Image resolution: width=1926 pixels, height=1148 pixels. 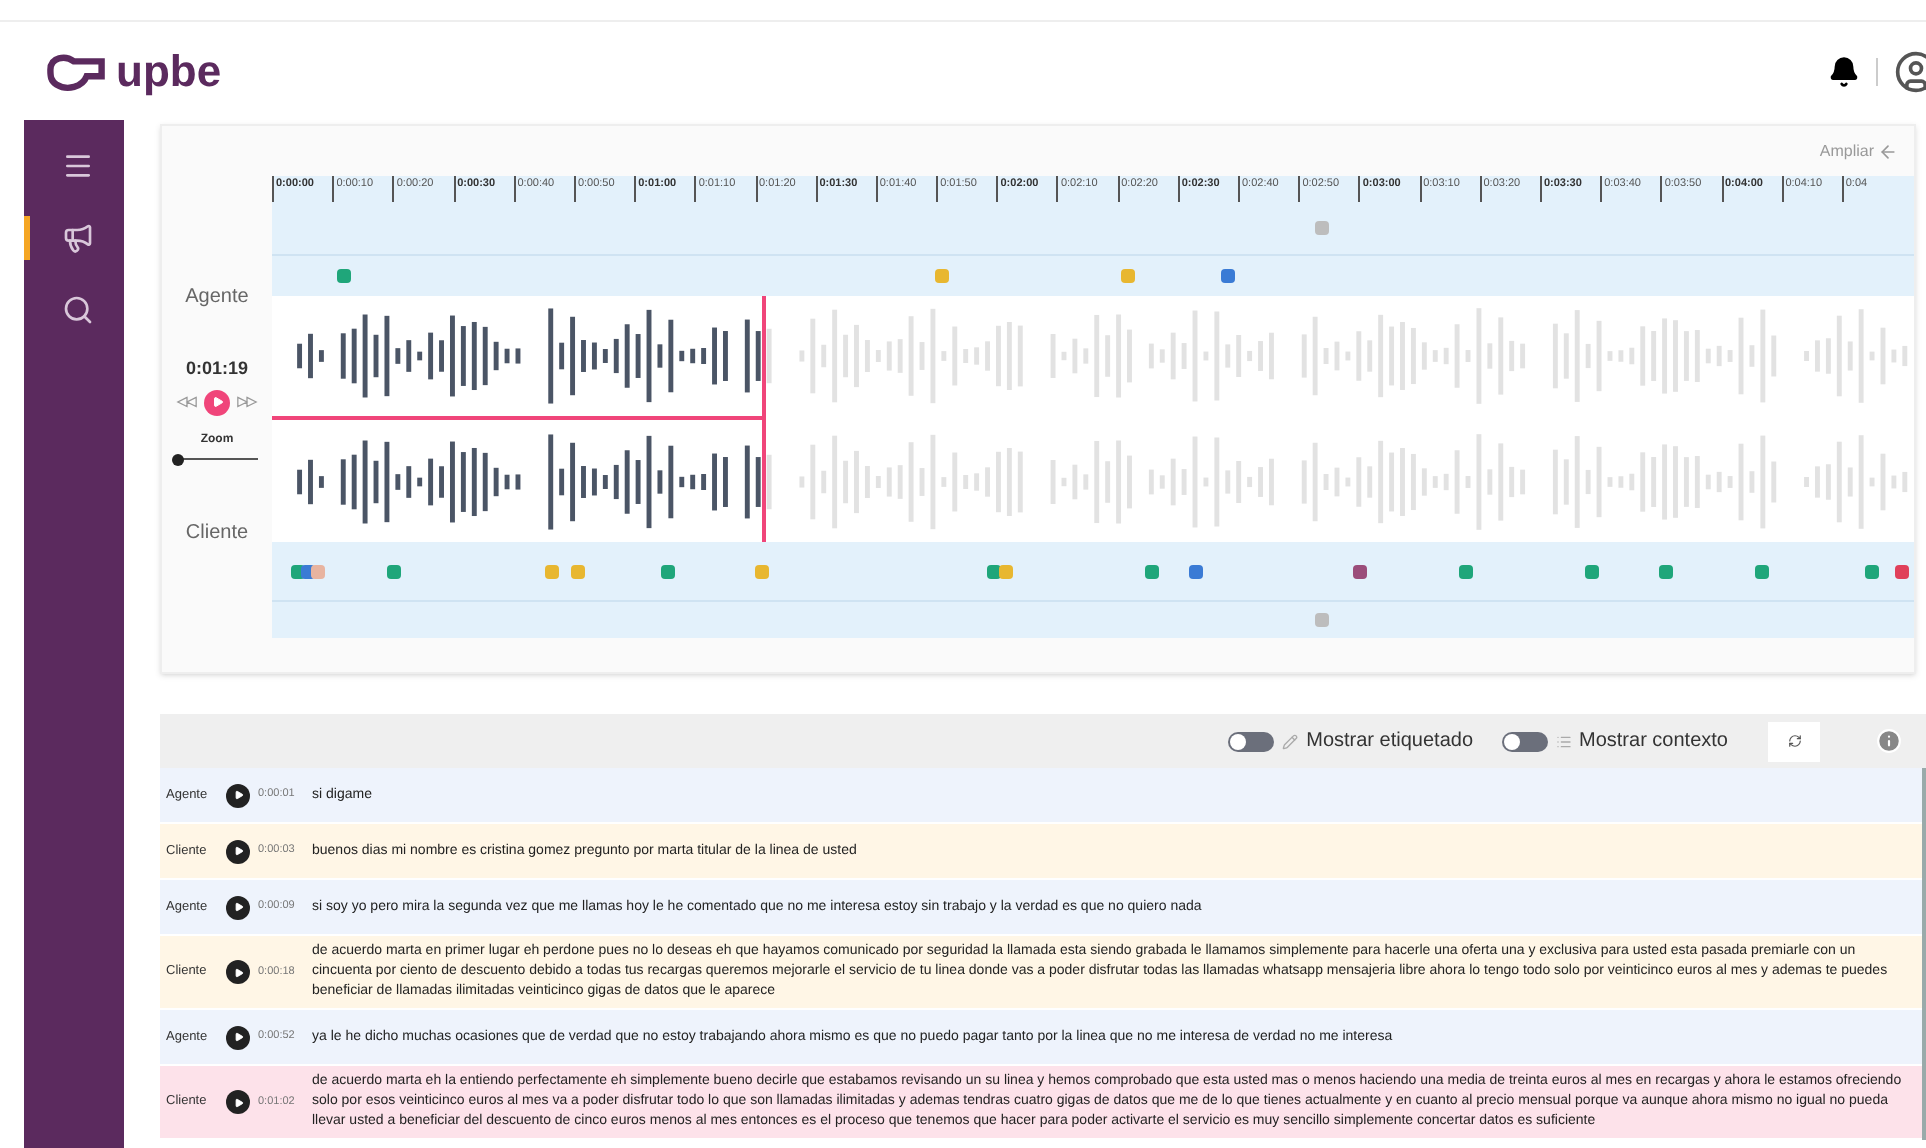 What do you see at coordinates (77, 166) in the screenshot?
I see `menu-icon` at bounding box center [77, 166].